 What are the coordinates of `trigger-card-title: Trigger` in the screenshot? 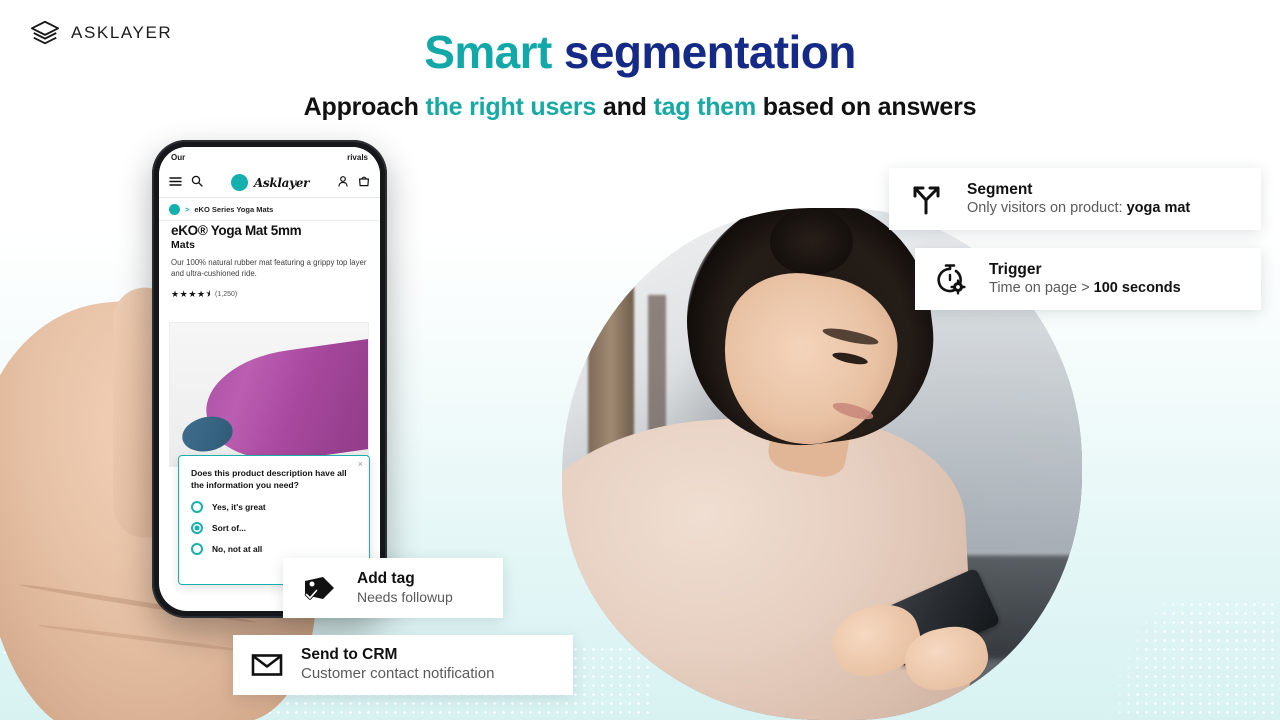 It's located at (1015, 269).